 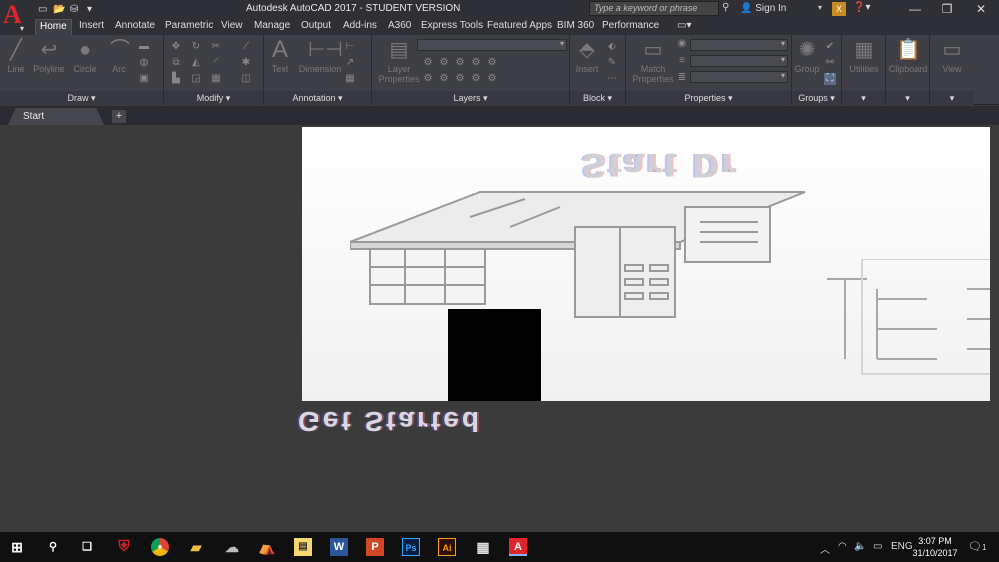 What do you see at coordinates (176, 79) in the screenshot?
I see `stretch-icon: ▙` at bounding box center [176, 79].